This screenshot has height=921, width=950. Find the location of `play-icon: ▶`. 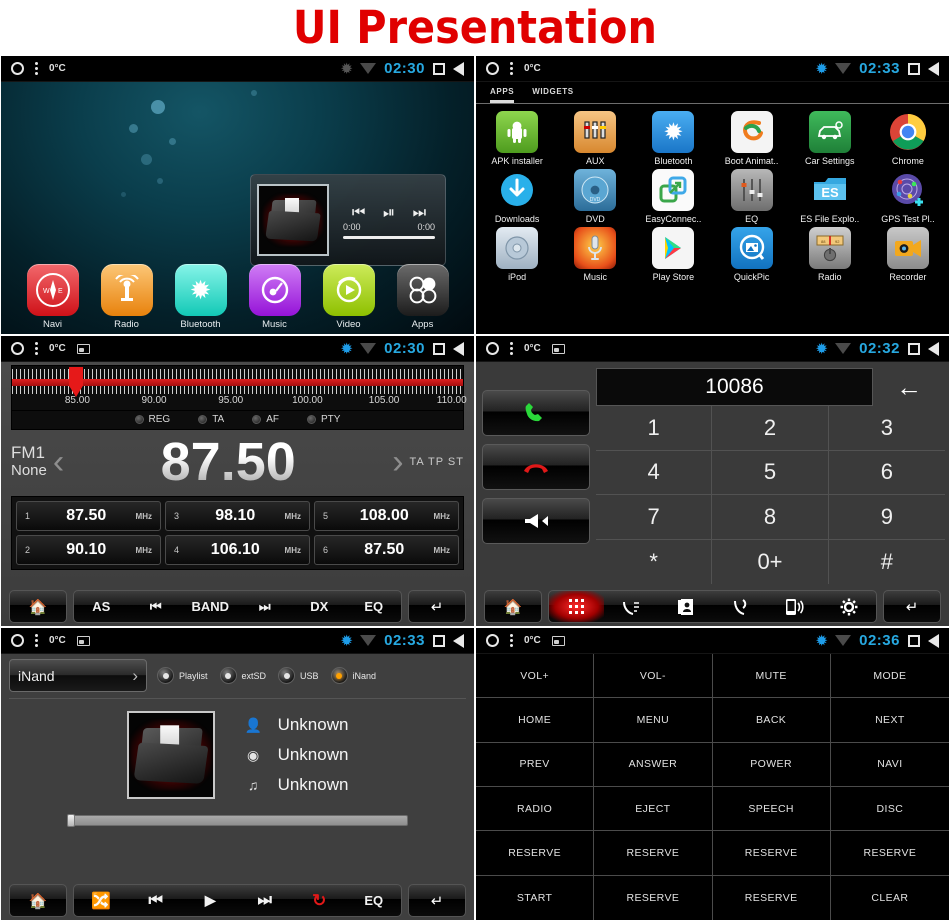

play-icon: ▶ is located at coordinates (210, 900).